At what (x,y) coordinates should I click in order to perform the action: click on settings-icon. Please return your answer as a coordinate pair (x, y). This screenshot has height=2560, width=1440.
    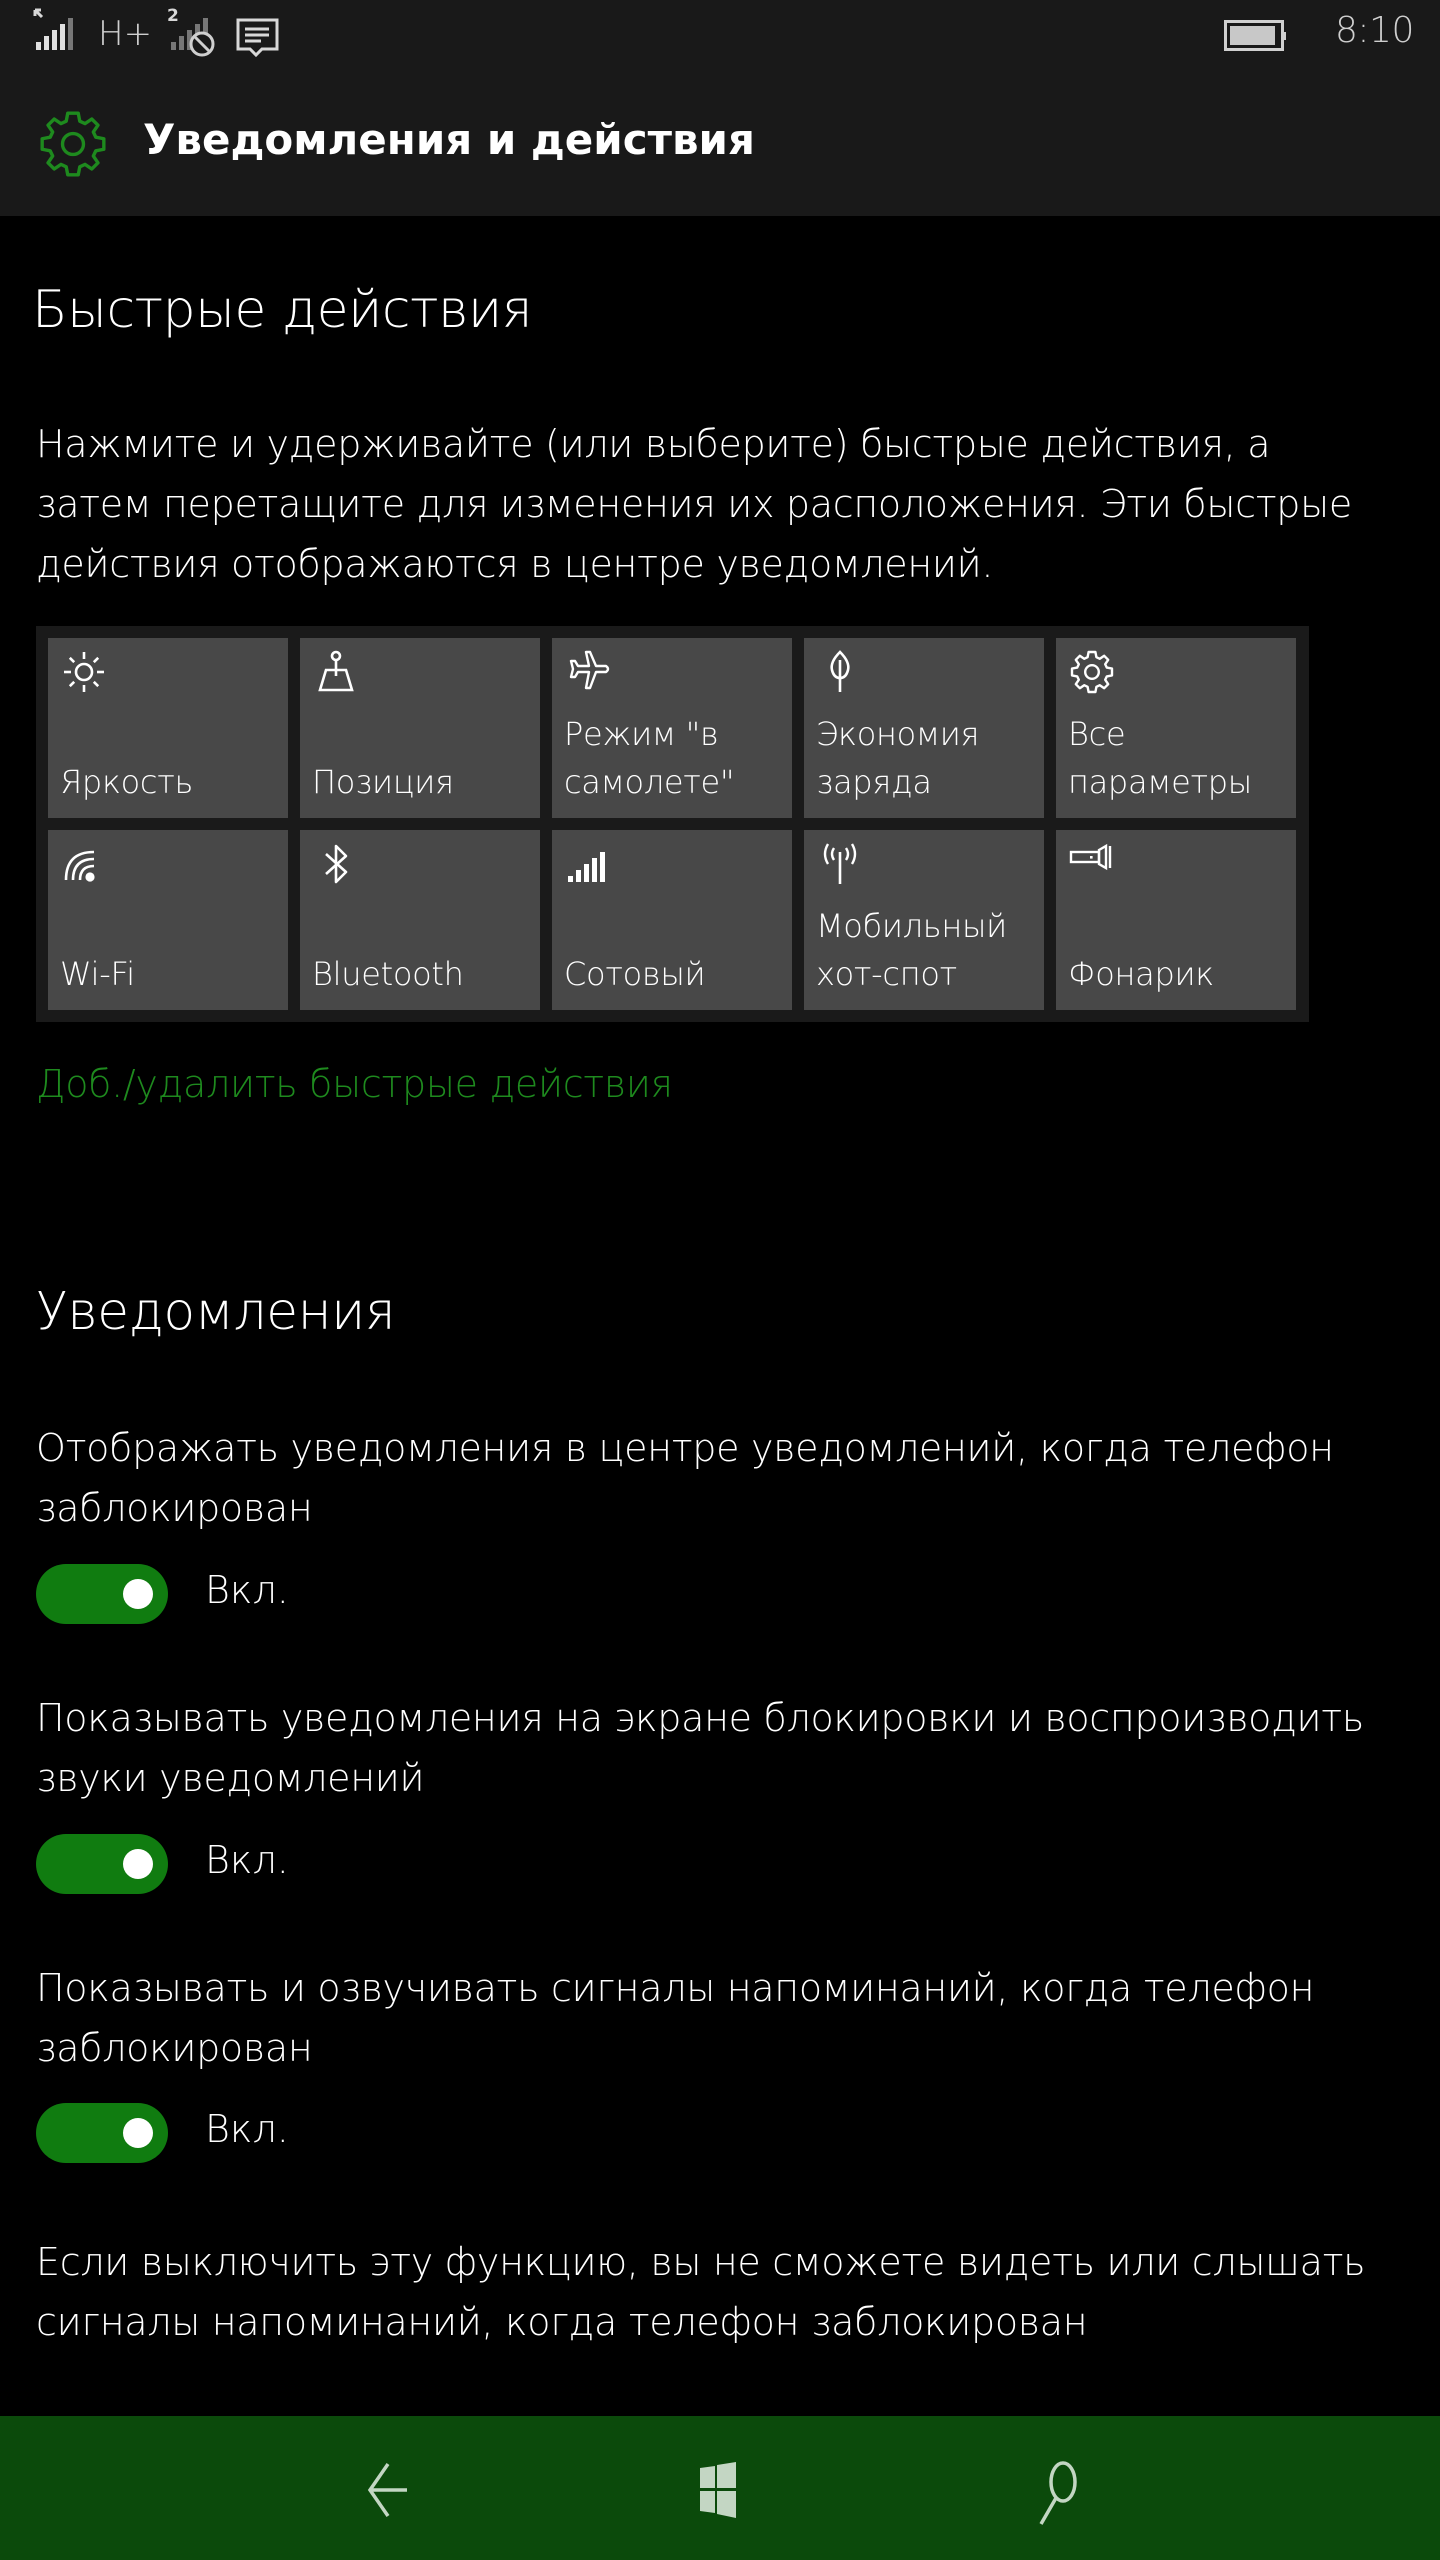
    Looking at the image, I should click on (1092, 672).